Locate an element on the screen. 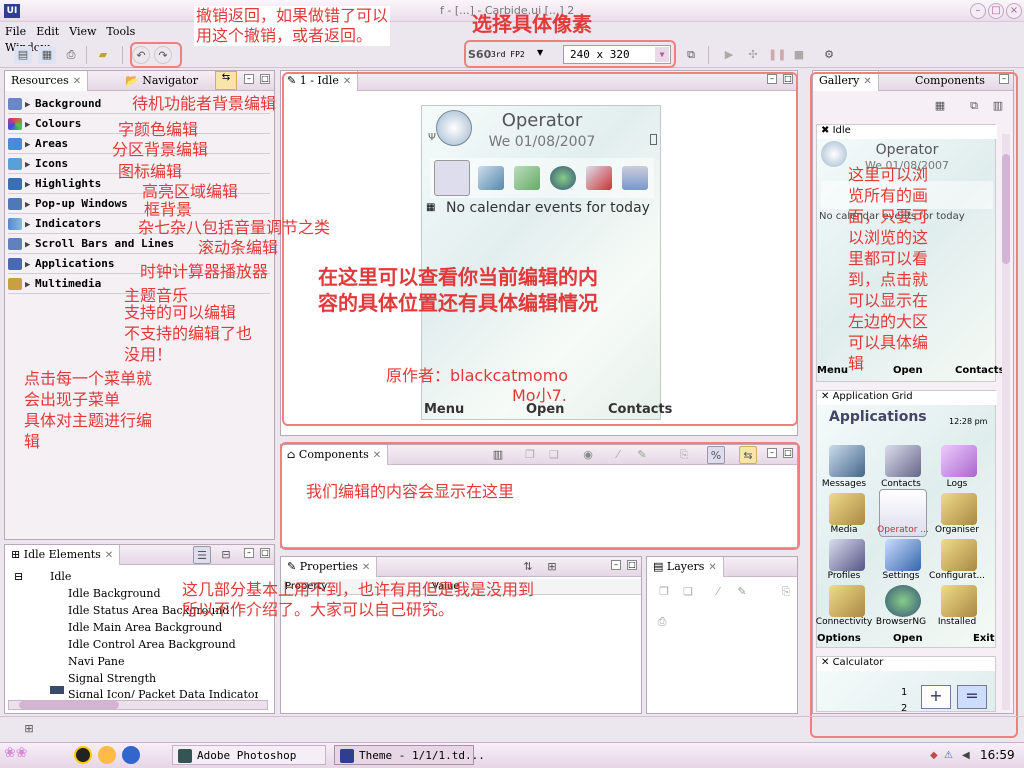  m-icon is located at coordinates (131, 755).